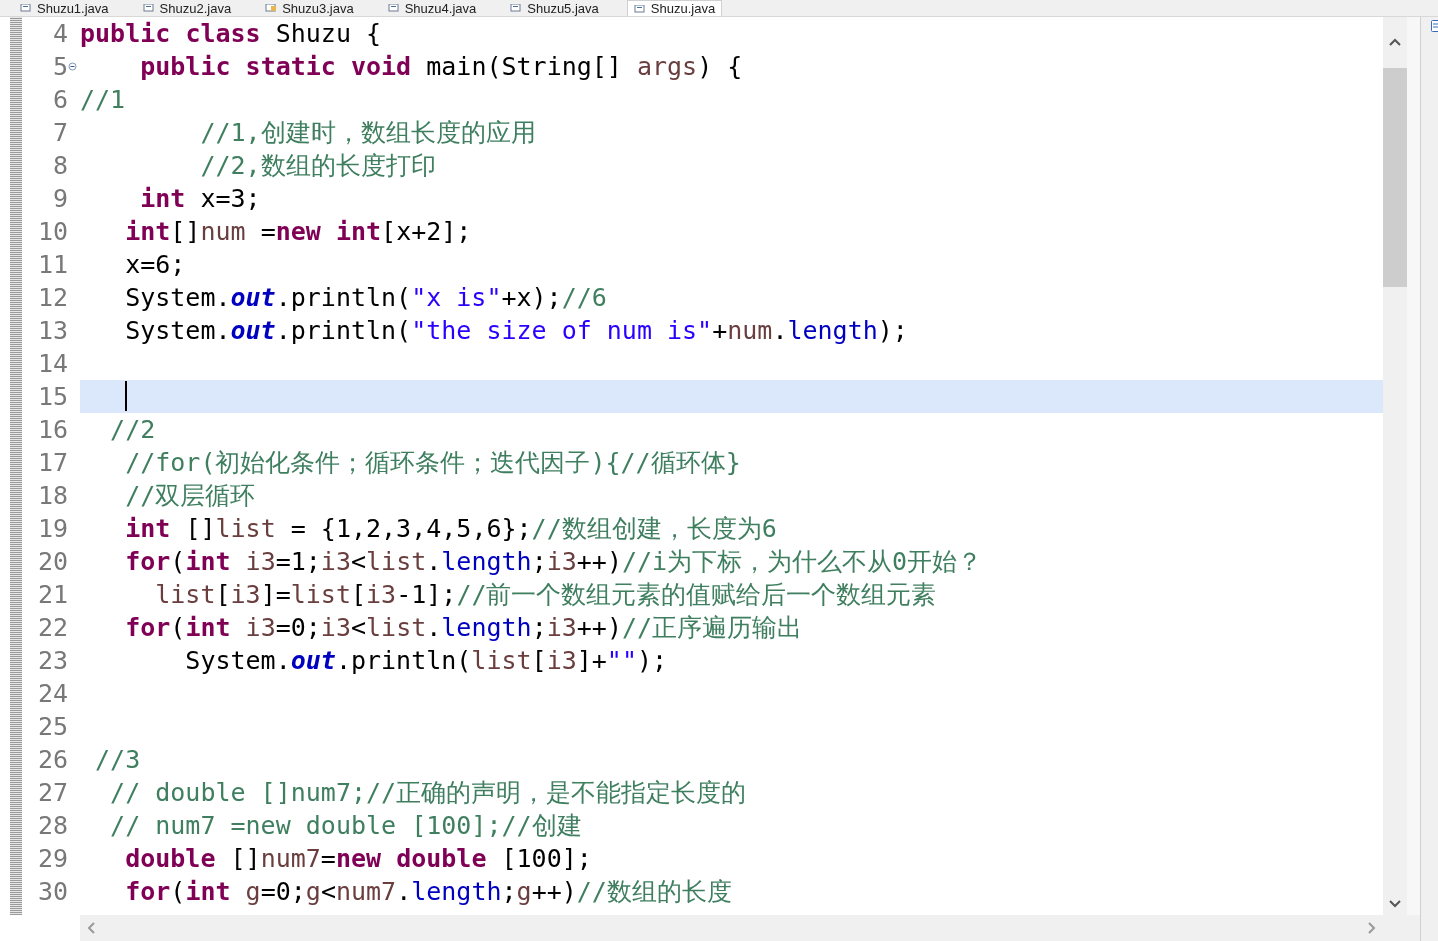 The image size is (1438, 941). I want to click on line-number: 10, so click(52, 232).